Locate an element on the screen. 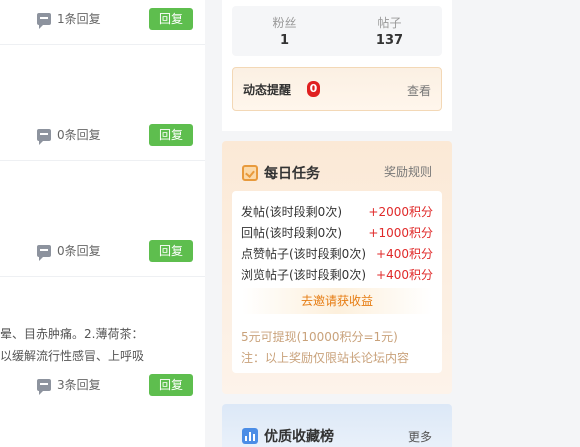 The width and height of the screenshot is (580, 447). reminder-count-badge: 0 is located at coordinates (313, 89).